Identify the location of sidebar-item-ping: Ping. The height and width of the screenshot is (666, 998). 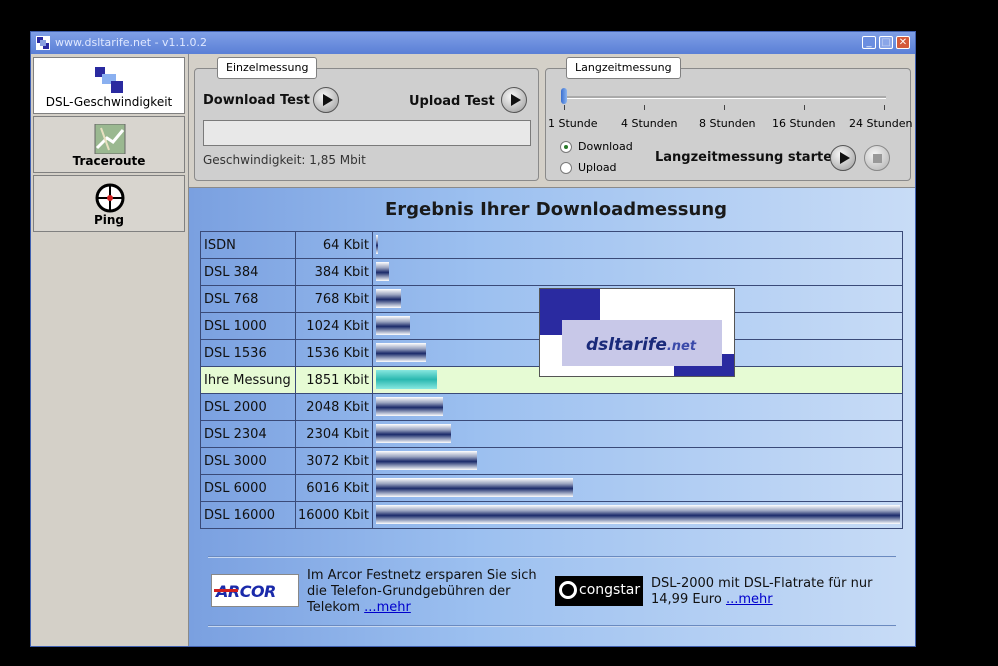
(109, 203).